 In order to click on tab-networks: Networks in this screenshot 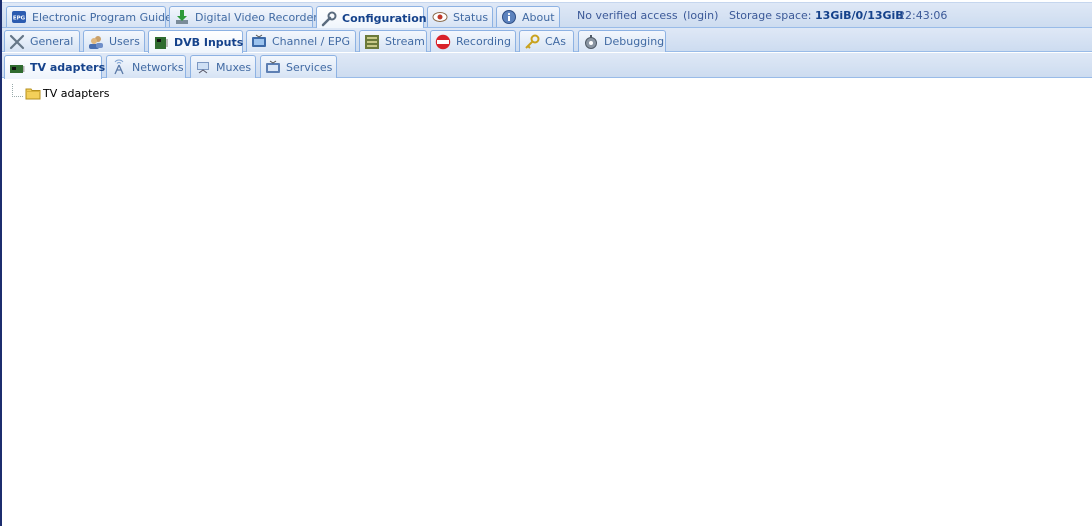, I will do `click(146, 66)`.